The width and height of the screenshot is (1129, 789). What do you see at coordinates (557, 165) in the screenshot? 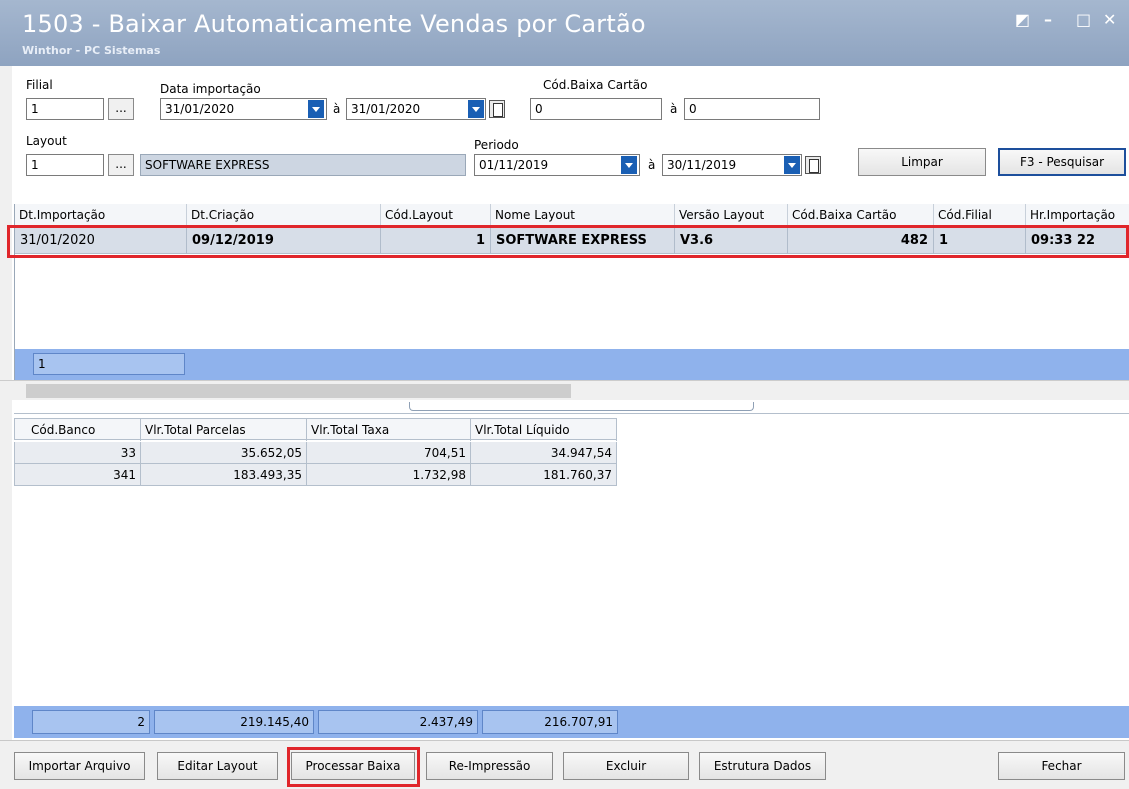
I see `periodo-from: 01/11/2019` at bounding box center [557, 165].